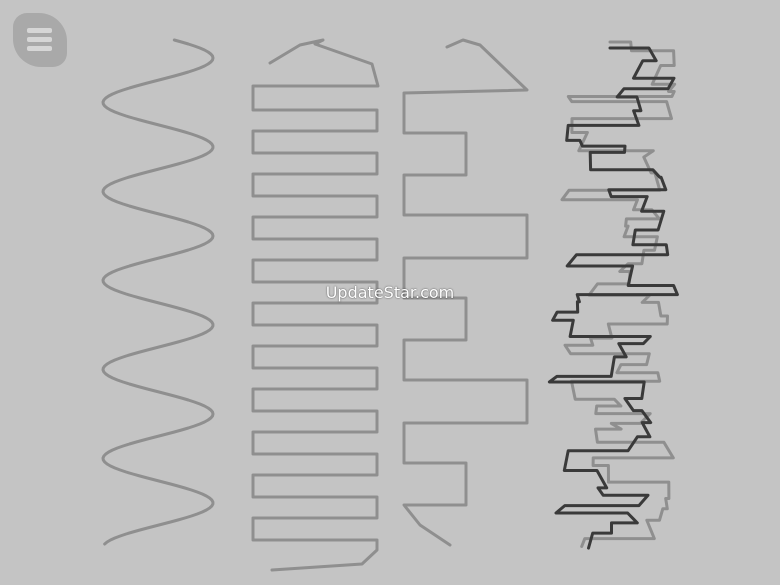 The height and width of the screenshot is (585, 780). I want to click on square-wave-irregular-trace, so click(465, 292).